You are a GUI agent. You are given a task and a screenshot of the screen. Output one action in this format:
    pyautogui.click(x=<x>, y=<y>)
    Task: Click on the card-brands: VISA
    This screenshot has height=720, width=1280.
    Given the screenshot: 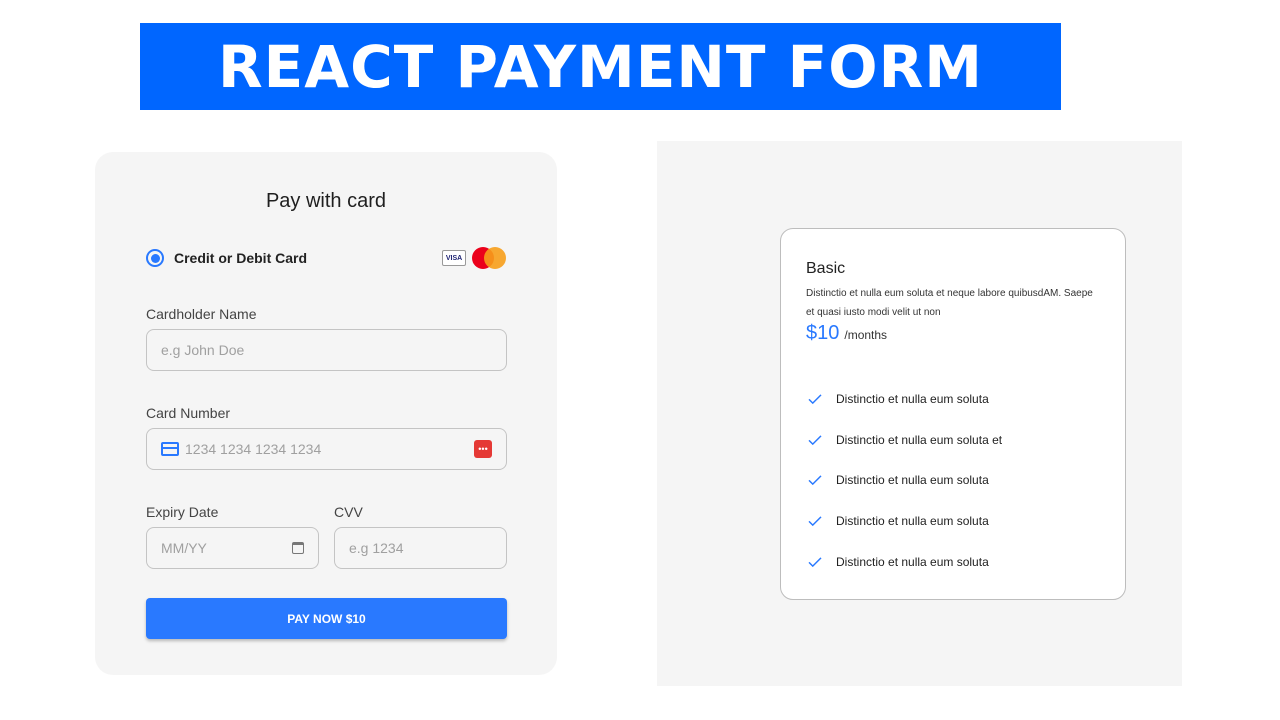 What is the action you would take?
    pyautogui.click(x=474, y=258)
    